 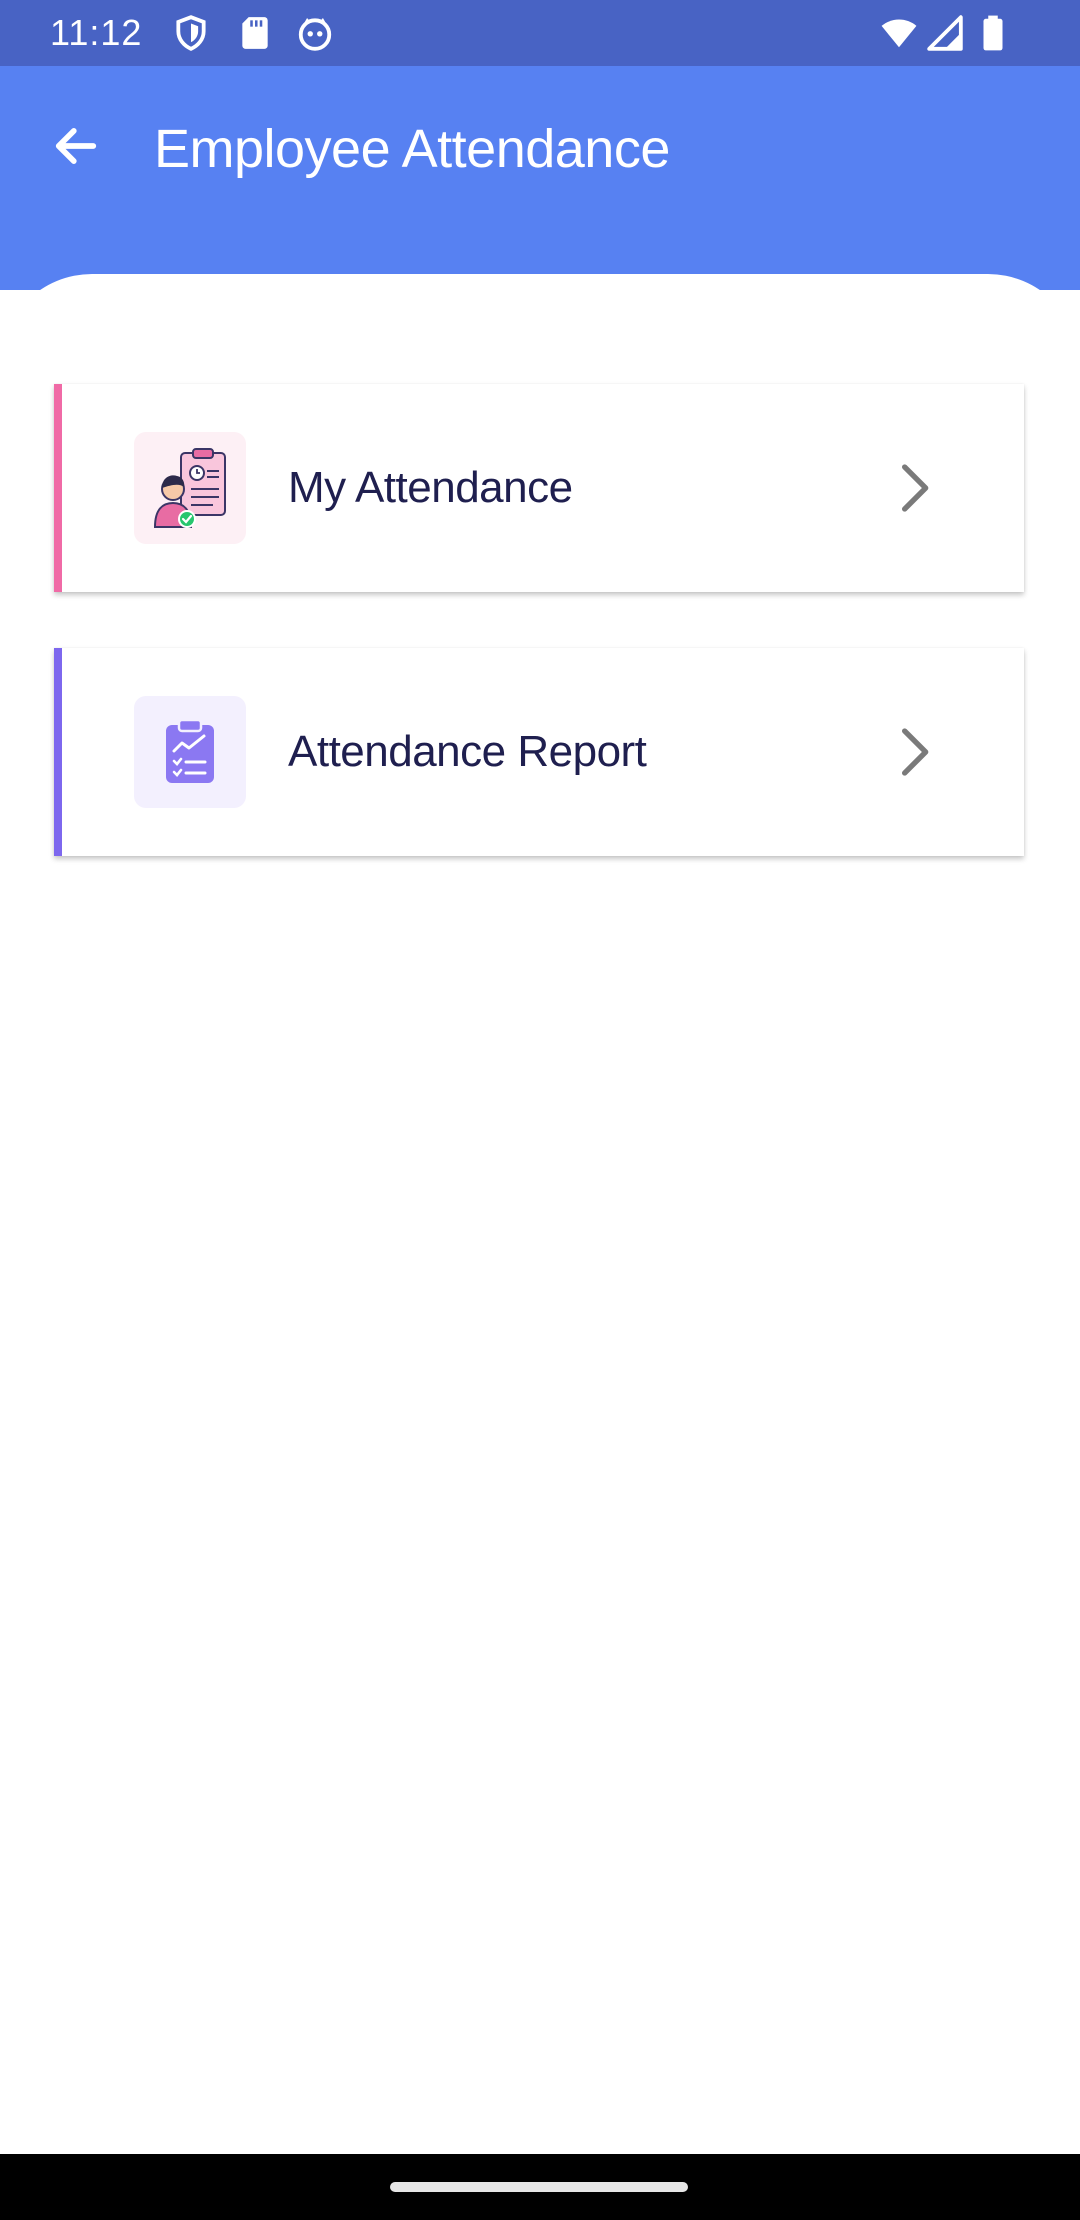 I want to click on shield-icon, so click(x=191, y=33).